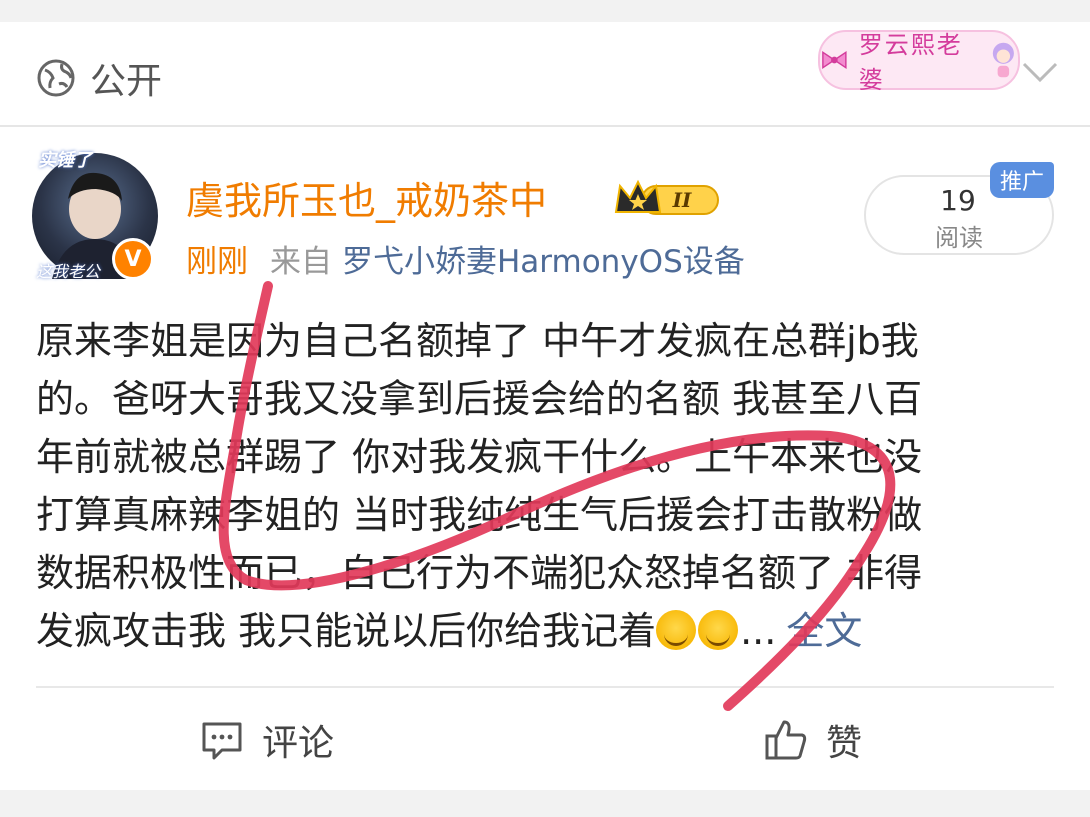 The height and width of the screenshot is (817, 1090). What do you see at coordinates (959, 238) in the screenshot?
I see `read-label: 阅读` at bounding box center [959, 238].